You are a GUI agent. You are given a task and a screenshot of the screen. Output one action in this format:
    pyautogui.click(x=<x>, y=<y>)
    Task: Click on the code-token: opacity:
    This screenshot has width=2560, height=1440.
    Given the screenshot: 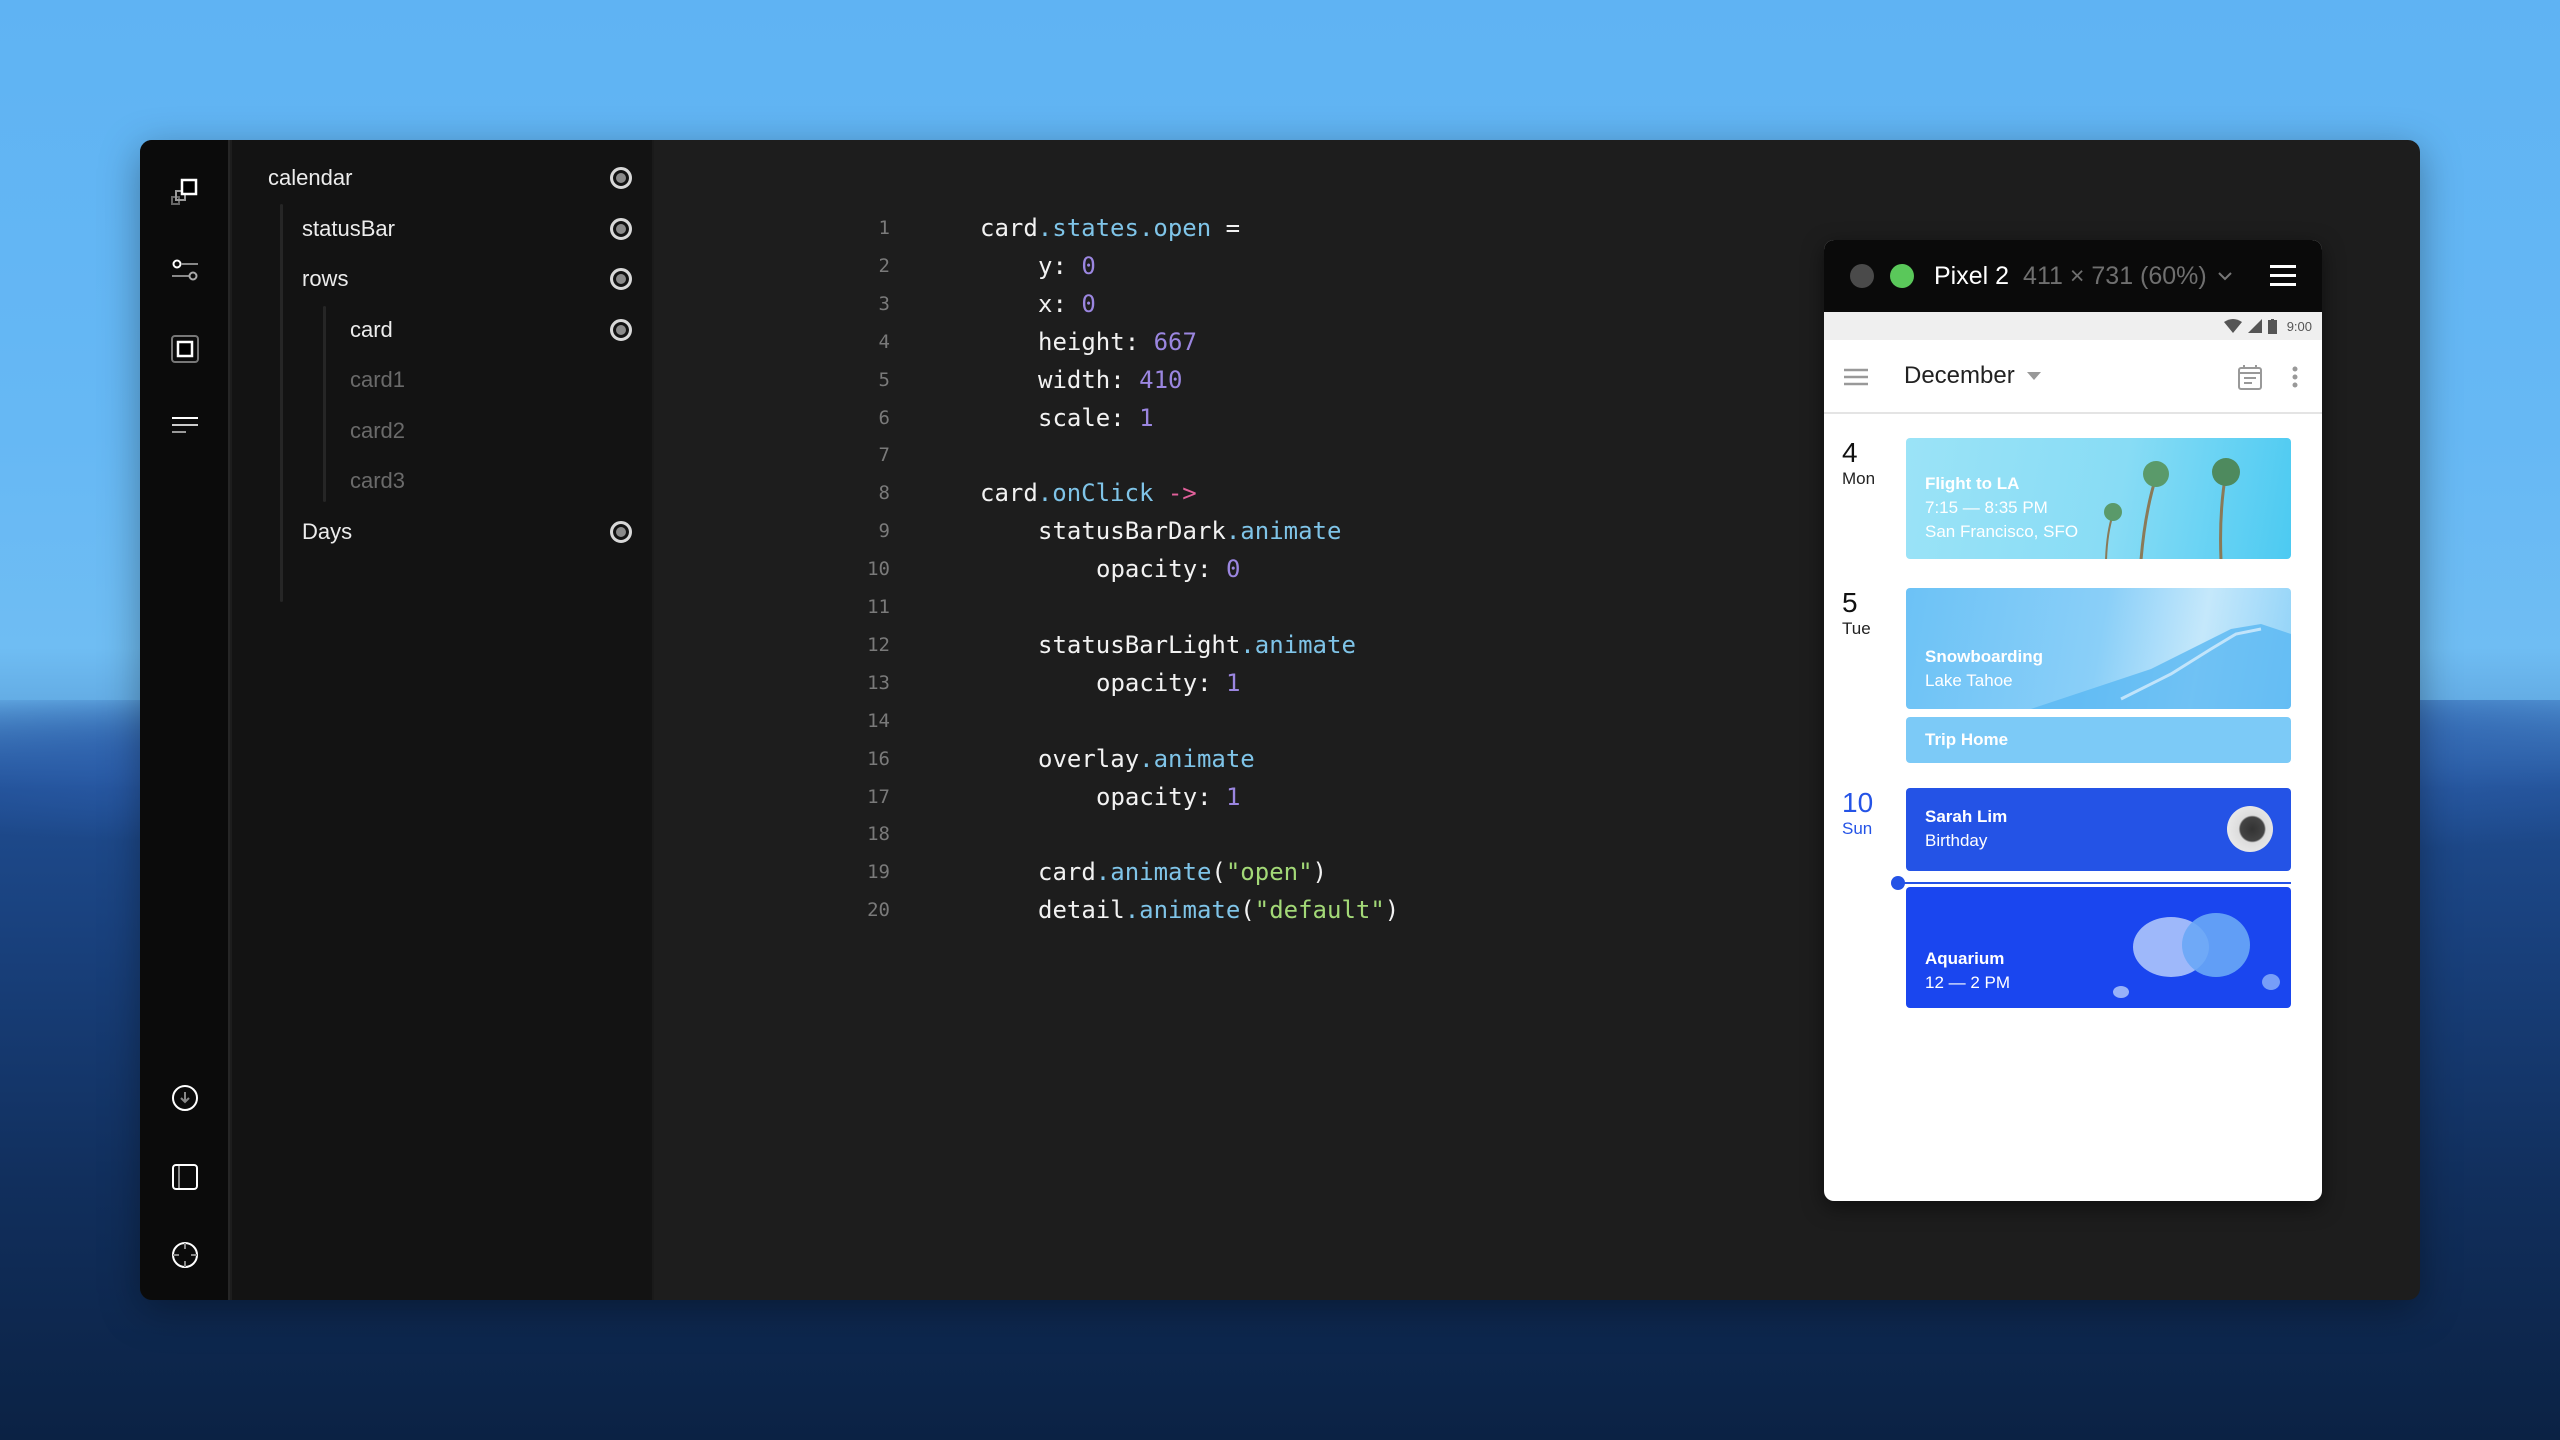 What is the action you would take?
    pyautogui.click(x=1161, y=682)
    